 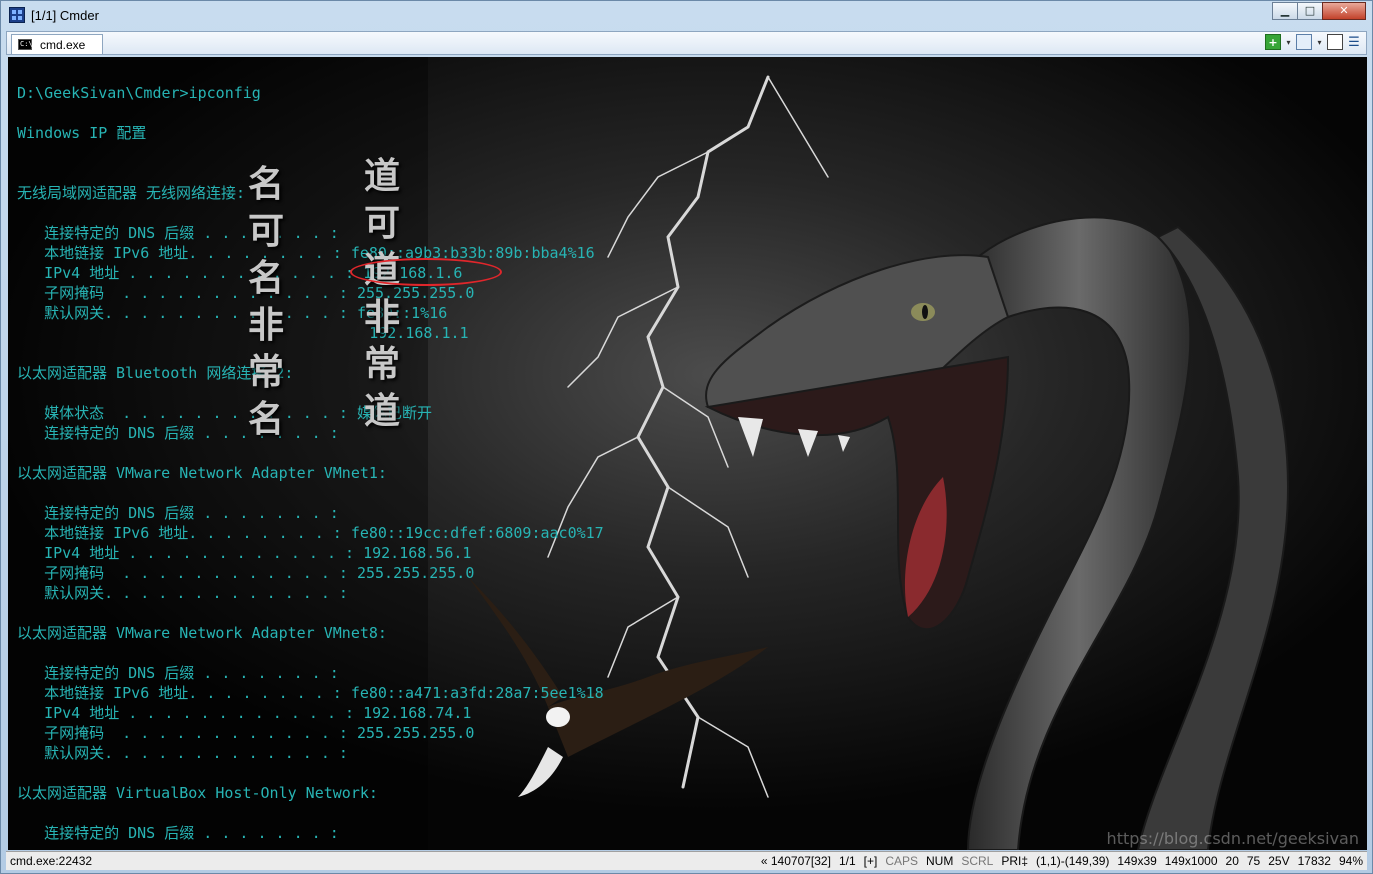 What do you see at coordinates (1014, 861) in the screenshot?
I see `status-item: PRI‡` at bounding box center [1014, 861].